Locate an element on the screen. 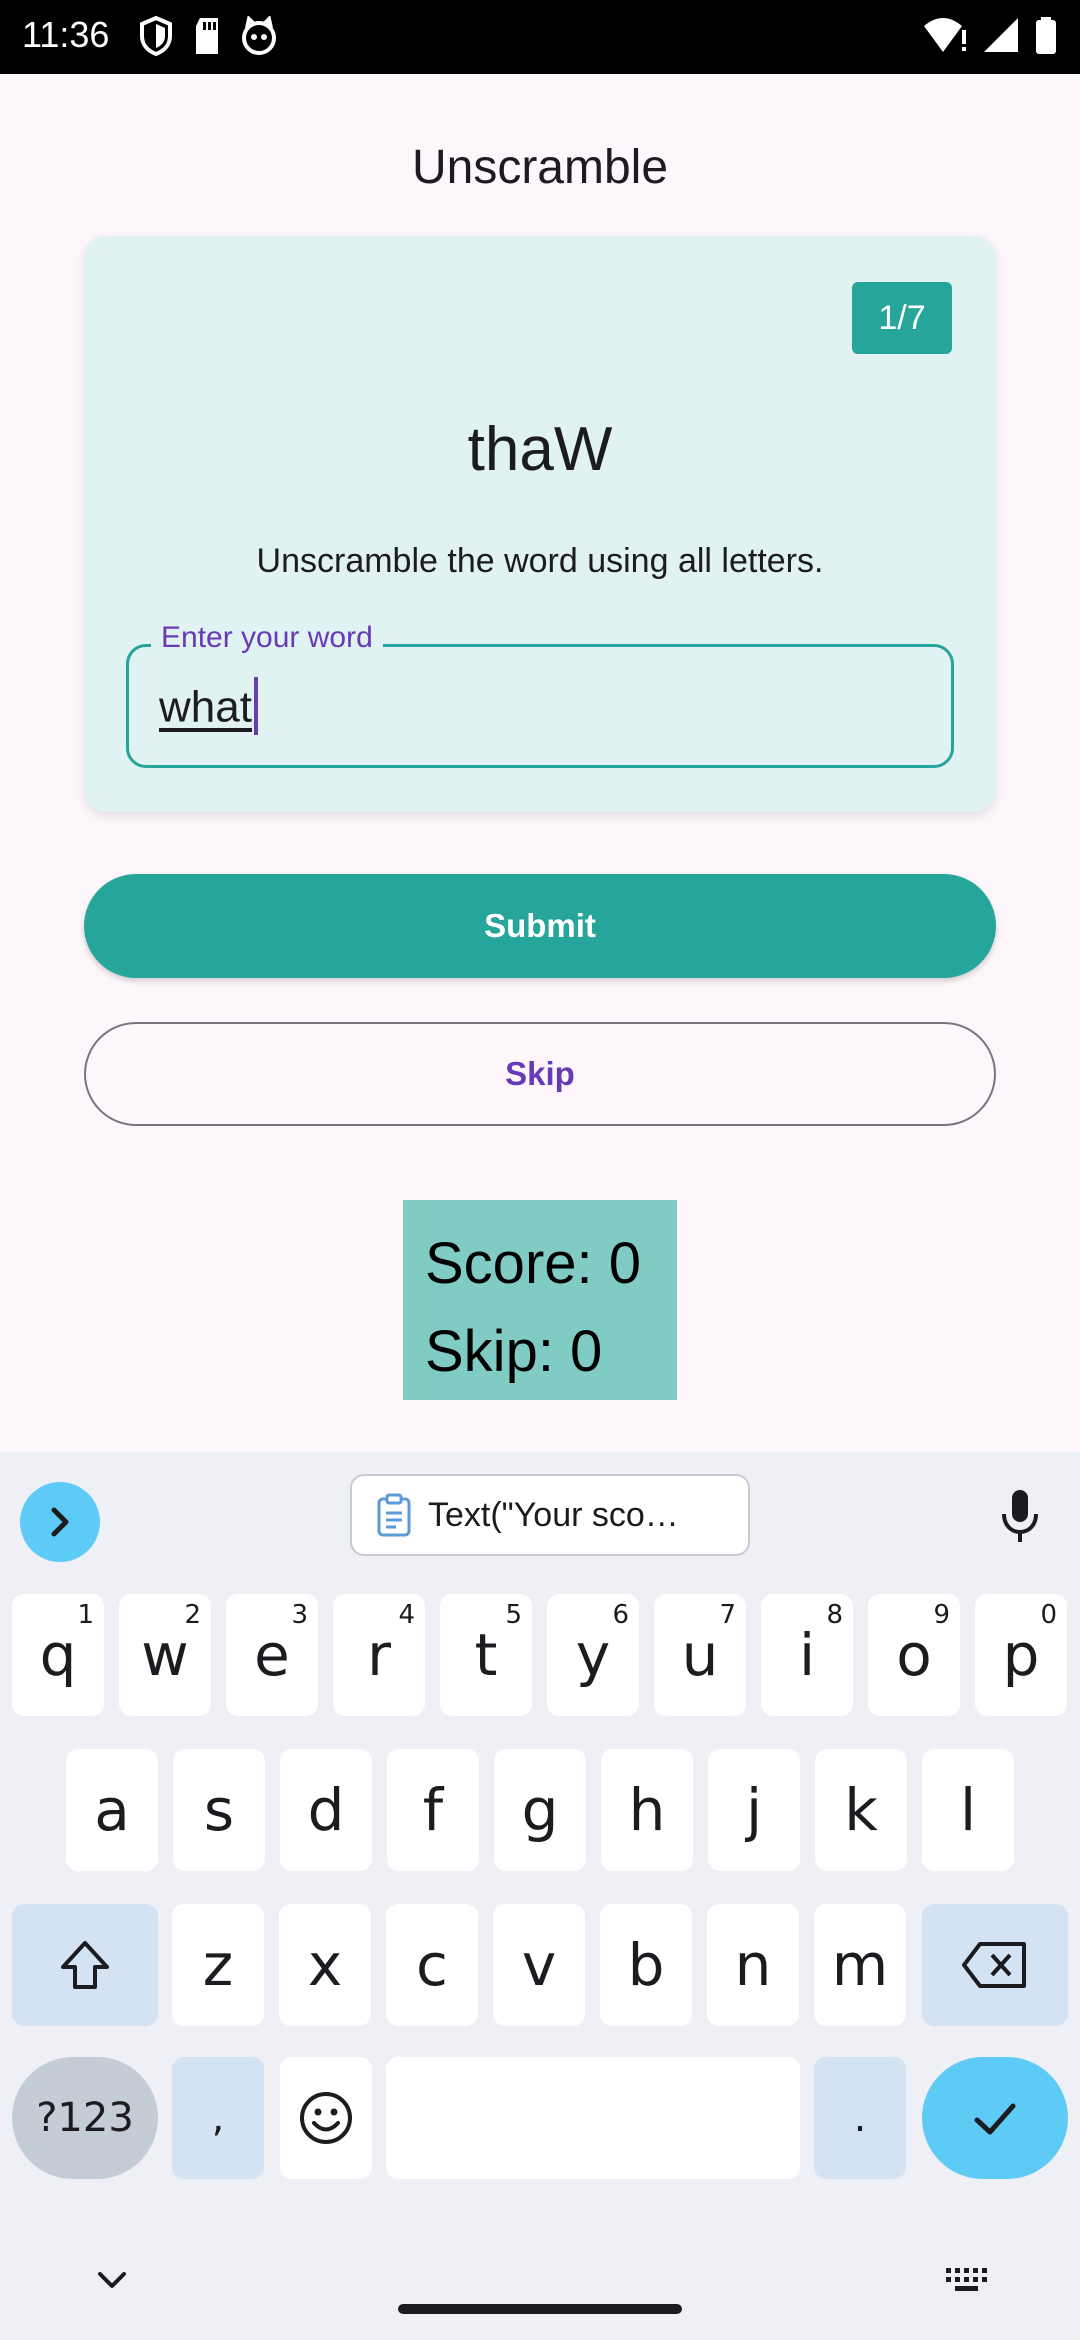 The width and height of the screenshot is (1080, 2340). word-input-text: what is located at coordinates (205, 707).